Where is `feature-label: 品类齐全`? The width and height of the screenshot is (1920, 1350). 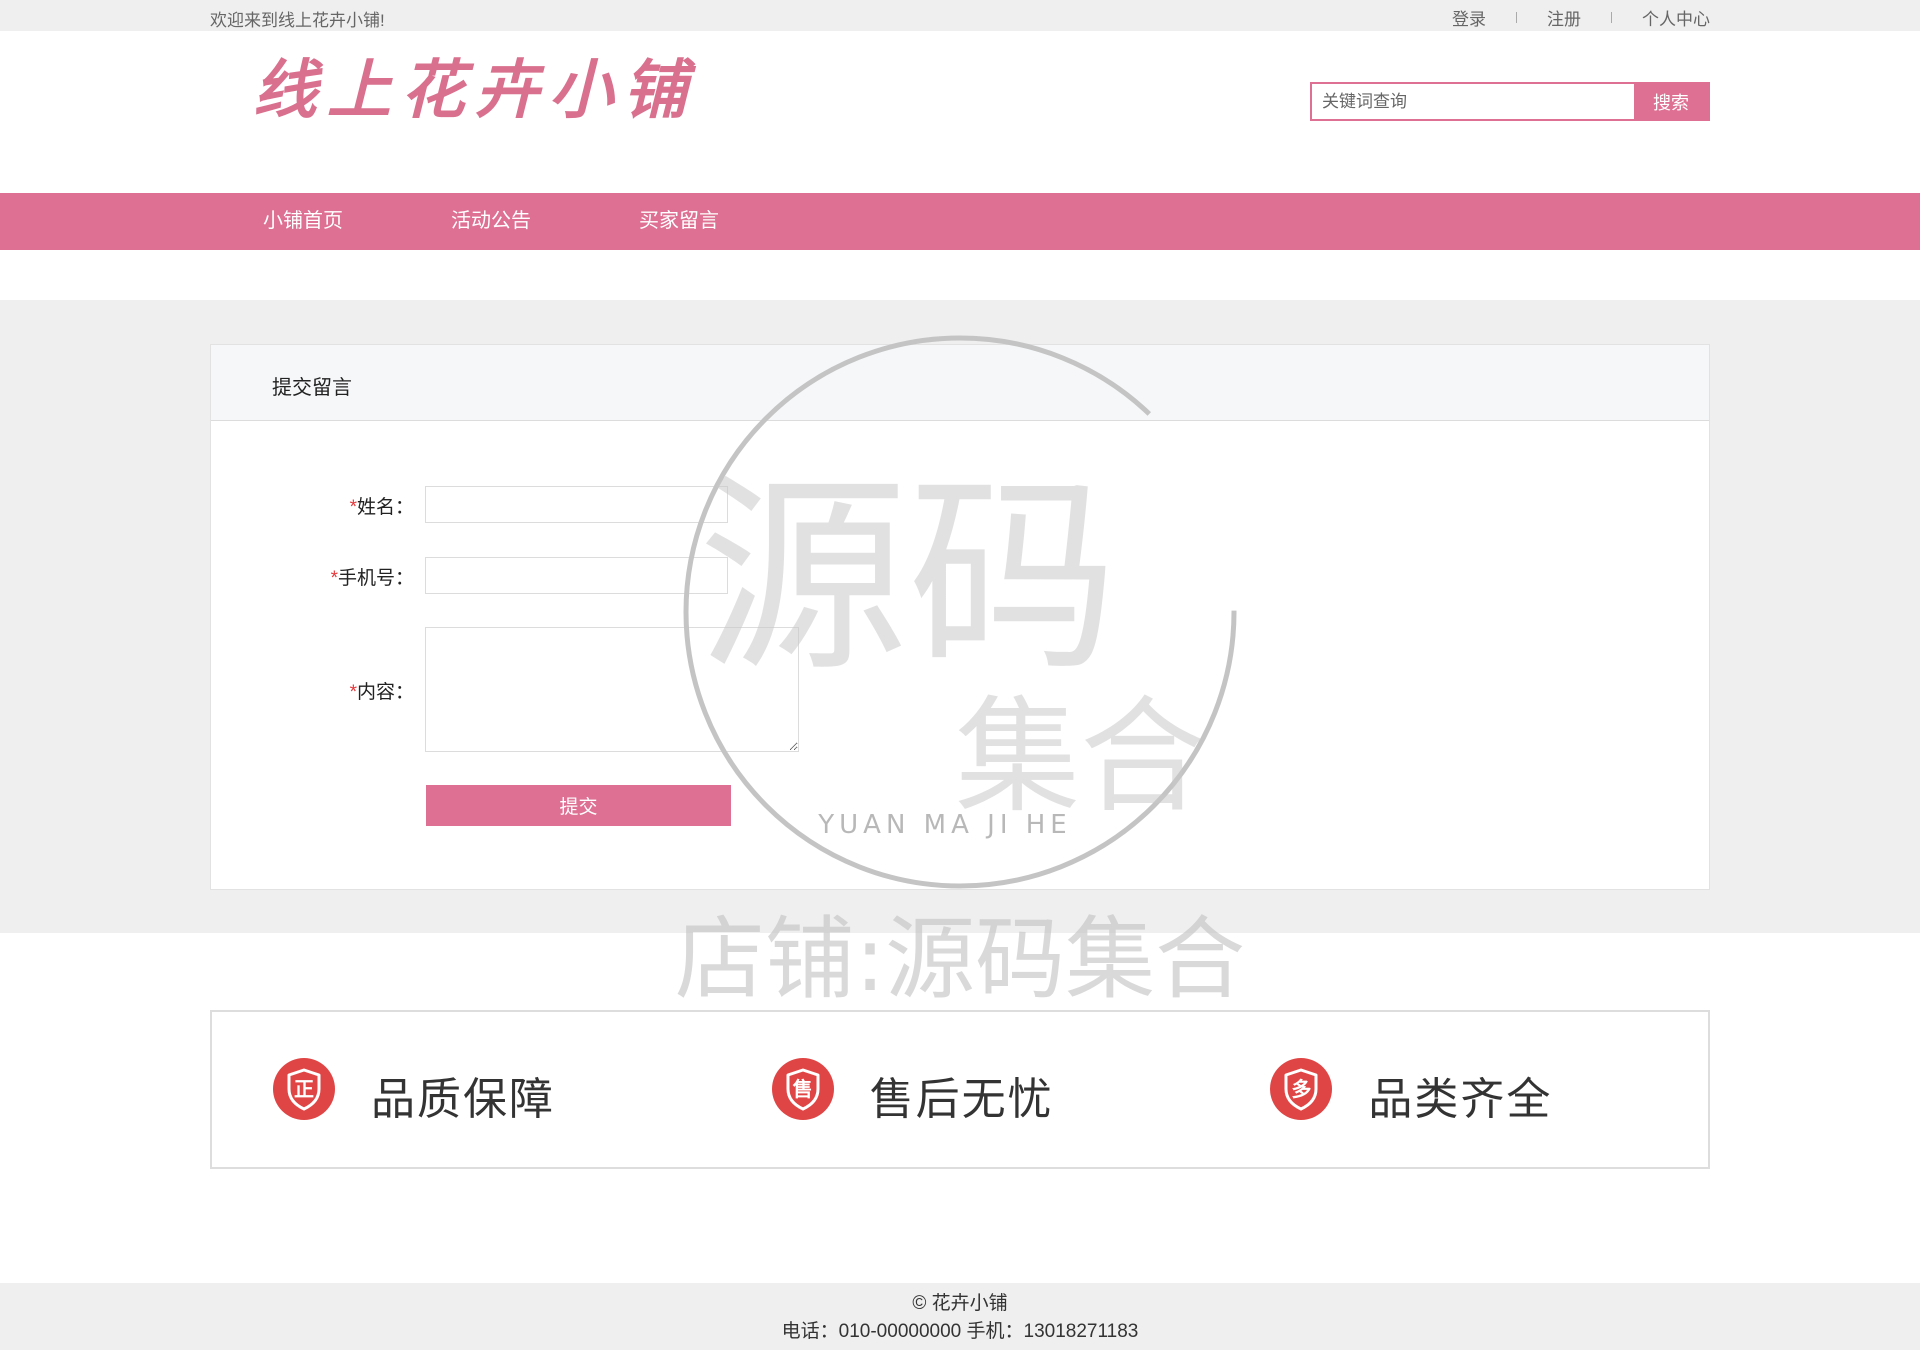 feature-label: 品类齐全 is located at coordinates (1460, 1099).